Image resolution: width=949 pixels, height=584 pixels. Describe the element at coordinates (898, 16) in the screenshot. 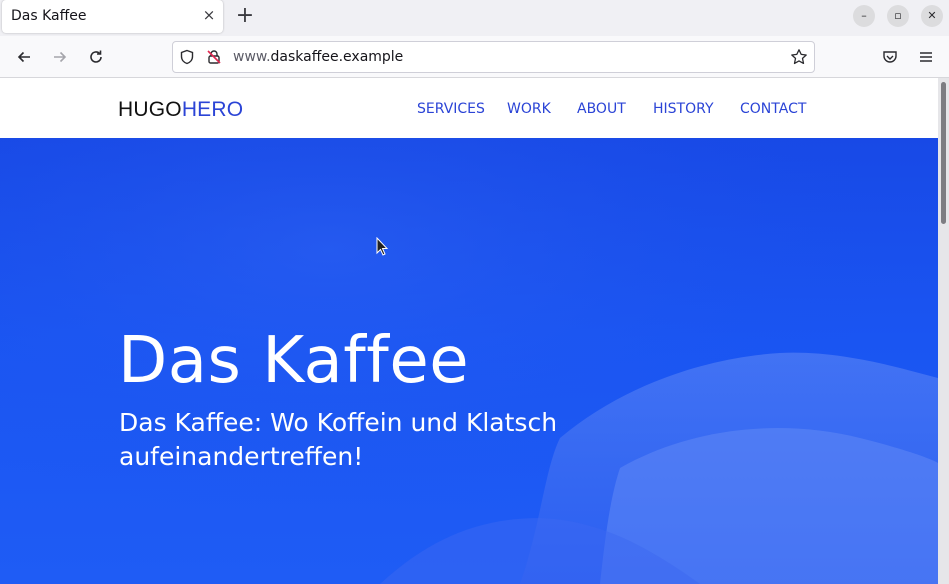

I see `window-restore-button: ▫` at that location.